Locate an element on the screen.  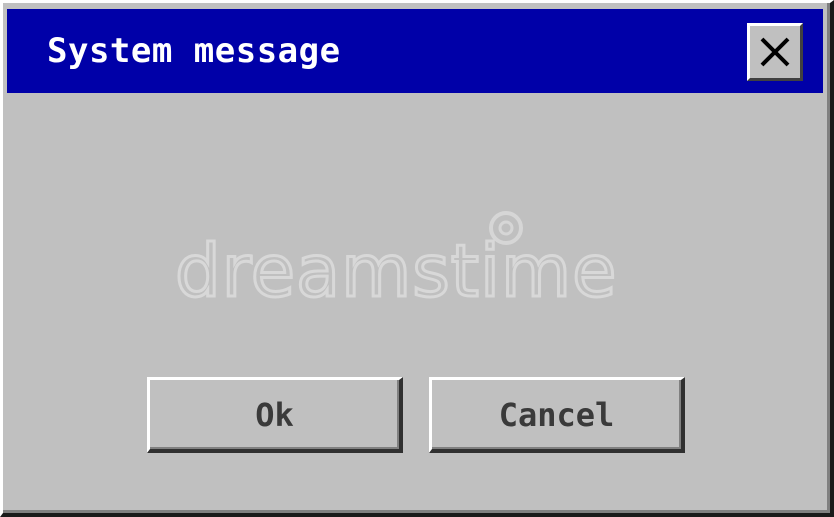
watermark-logo: dreamstime is located at coordinates (396, 263).